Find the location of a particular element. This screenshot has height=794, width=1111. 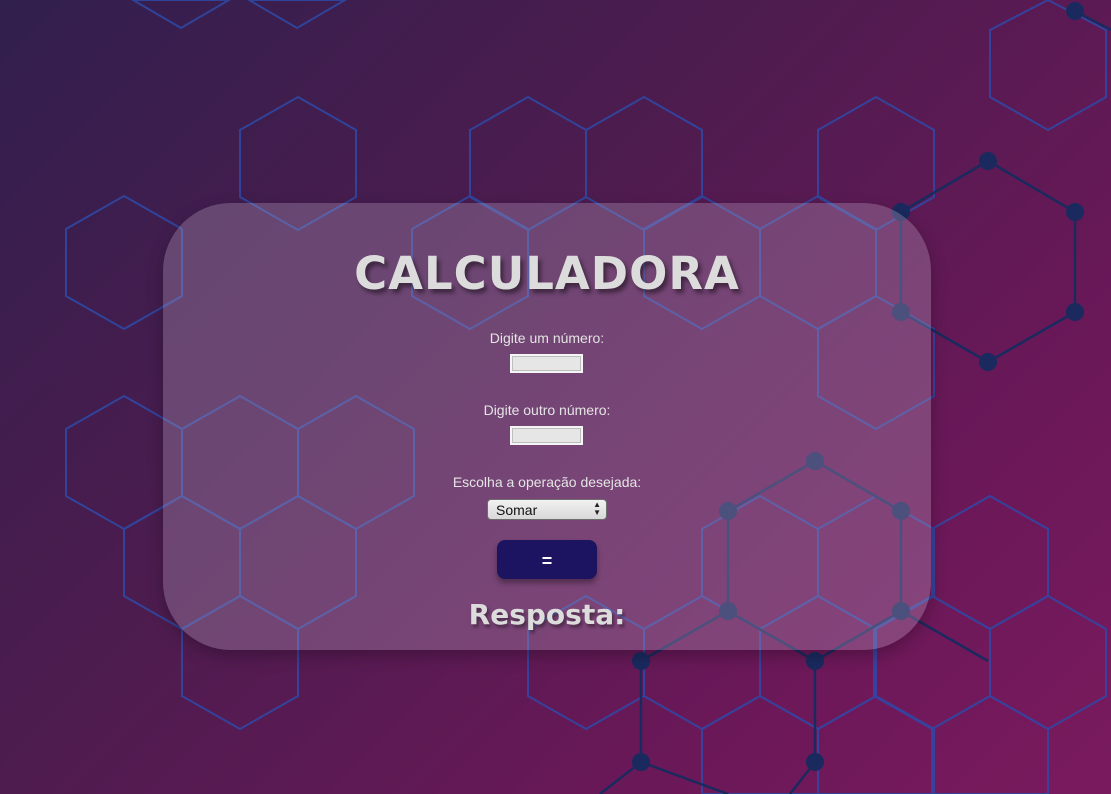

first-number-label: Digite um número: is located at coordinates (547, 338).